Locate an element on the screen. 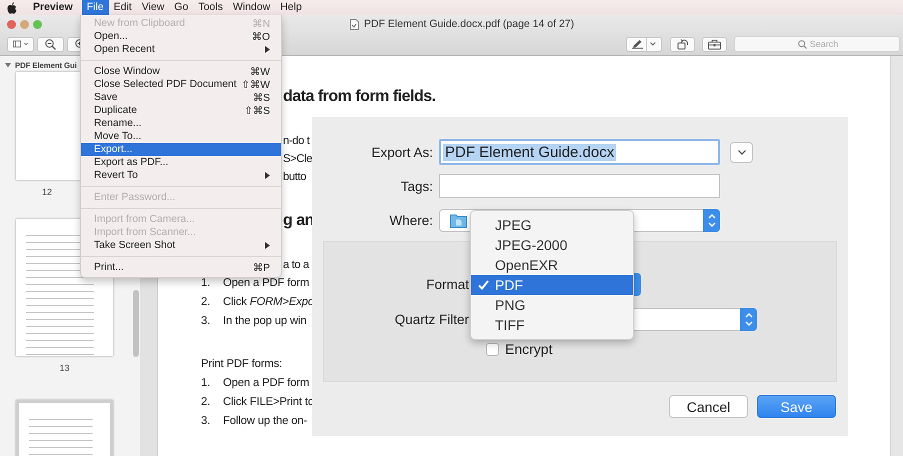 The image size is (903, 456). checkbox-label: Encrypt is located at coordinates (528, 349).